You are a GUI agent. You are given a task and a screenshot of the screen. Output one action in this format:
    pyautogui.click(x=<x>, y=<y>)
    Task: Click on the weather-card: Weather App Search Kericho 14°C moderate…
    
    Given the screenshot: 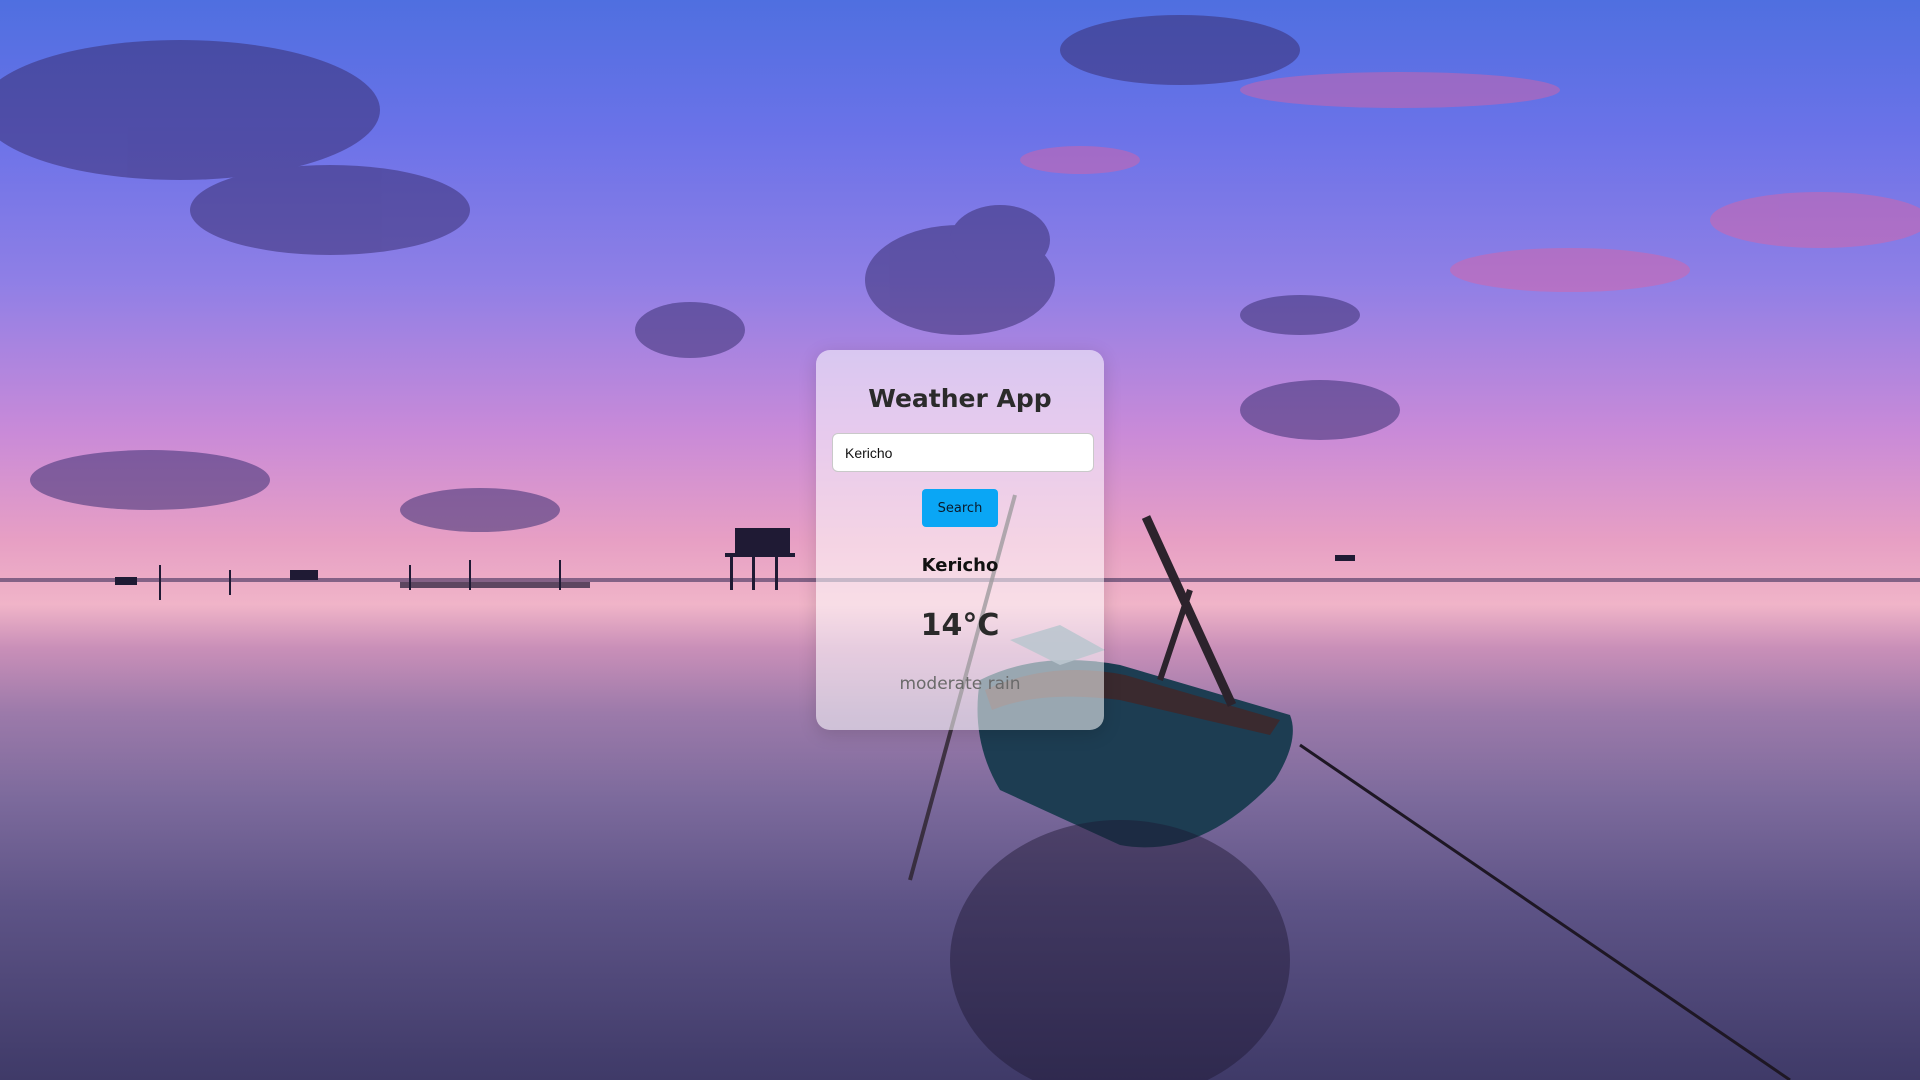 What is the action you would take?
    pyautogui.click(x=960, y=540)
    